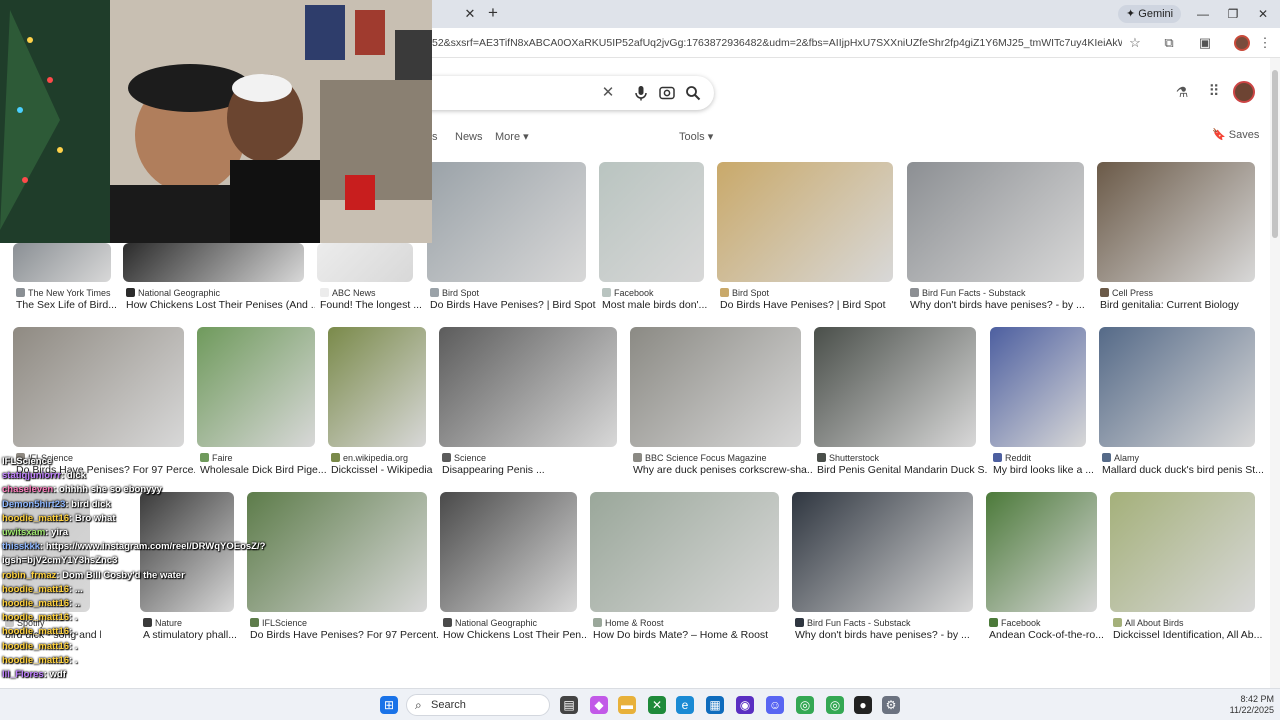  What do you see at coordinates (898, 458) in the screenshot?
I see `result-source: Shutterstock` at bounding box center [898, 458].